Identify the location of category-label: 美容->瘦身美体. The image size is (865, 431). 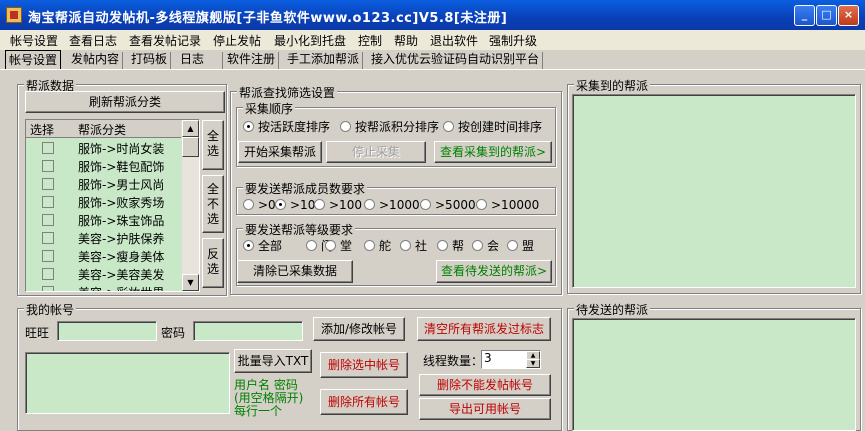
(121, 257).